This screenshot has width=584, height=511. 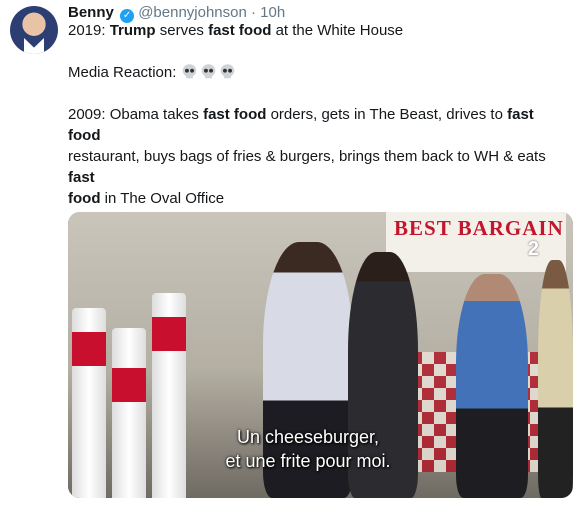 What do you see at coordinates (387, 114) in the screenshot?
I see `text-segment: orders, gets in The Beast, drives to` at bounding box center [387, 114].